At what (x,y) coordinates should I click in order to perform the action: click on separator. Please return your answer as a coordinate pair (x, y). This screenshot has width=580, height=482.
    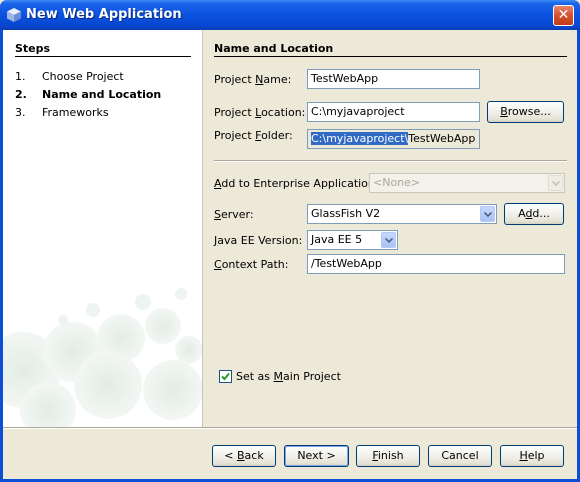
    Looking at the image, I should click on (390, 161).